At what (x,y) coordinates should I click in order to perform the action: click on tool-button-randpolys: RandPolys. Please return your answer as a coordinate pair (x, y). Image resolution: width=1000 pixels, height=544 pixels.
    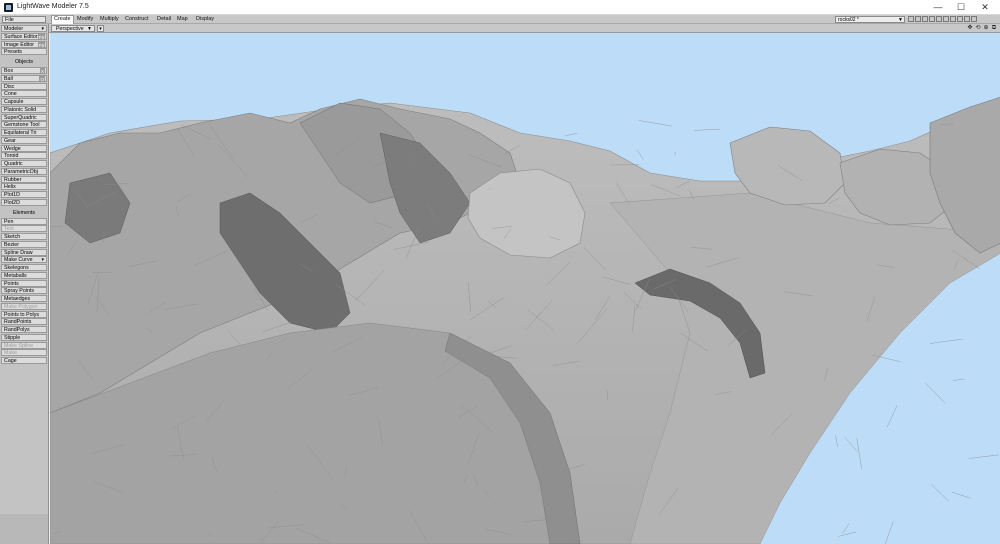
    Looking at the image, I should click on (24, 329).